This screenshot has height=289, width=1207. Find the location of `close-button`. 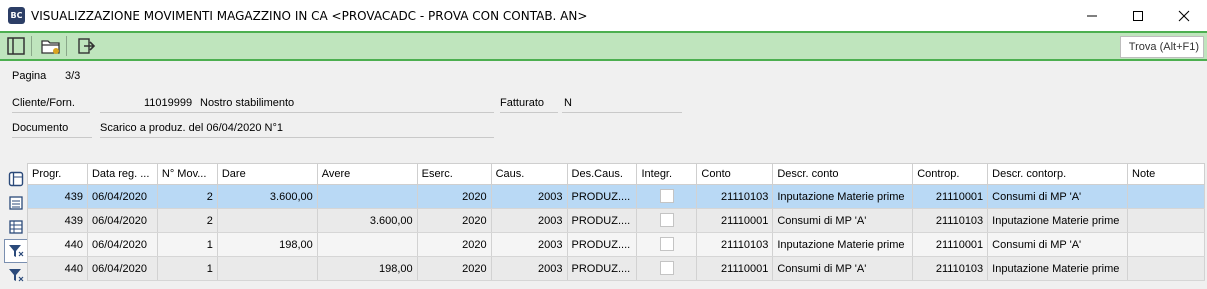

close-button is located at coordinates (1184, 15).